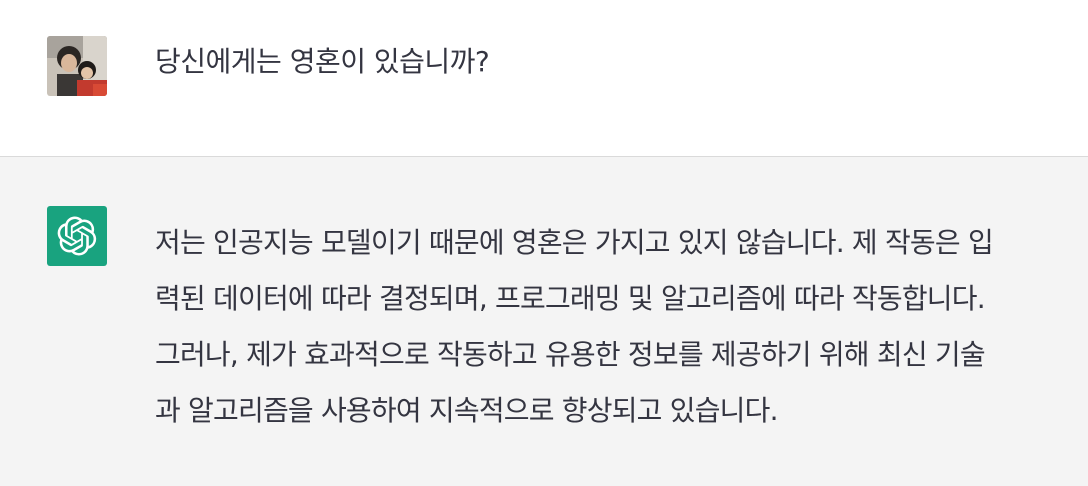 The height and width of the screenshot is (486, 1088). I want to click on assistant-message-line: 력된 데이터에 따라 결정되며, 프로그래밍 및 알고리즘에 따라 작동합니다., so click(570, 298).